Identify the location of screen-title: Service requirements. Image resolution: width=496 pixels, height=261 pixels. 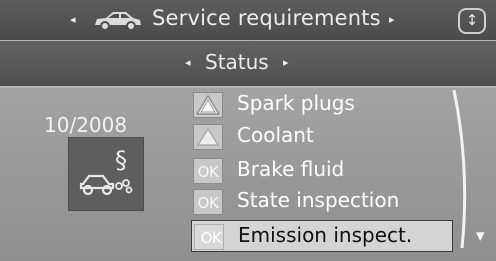
(266, 18).